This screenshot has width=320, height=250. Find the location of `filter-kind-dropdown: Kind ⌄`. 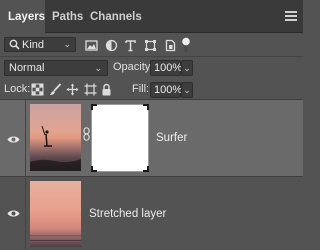

filter-kind-dropdown: Kind ⌄ is located at coordinates (40, 44).